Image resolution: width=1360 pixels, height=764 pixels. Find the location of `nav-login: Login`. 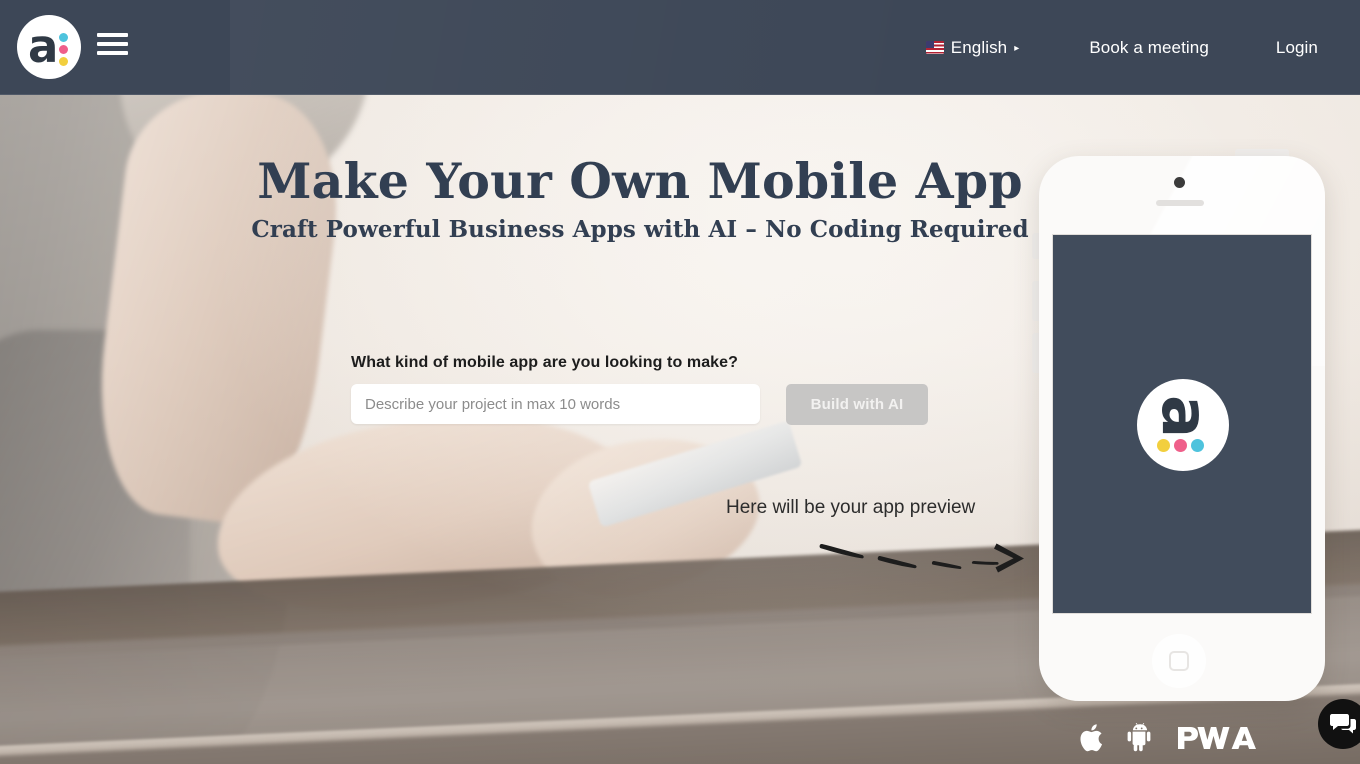

nav-login: Login is located at coordinates (1297, 48).